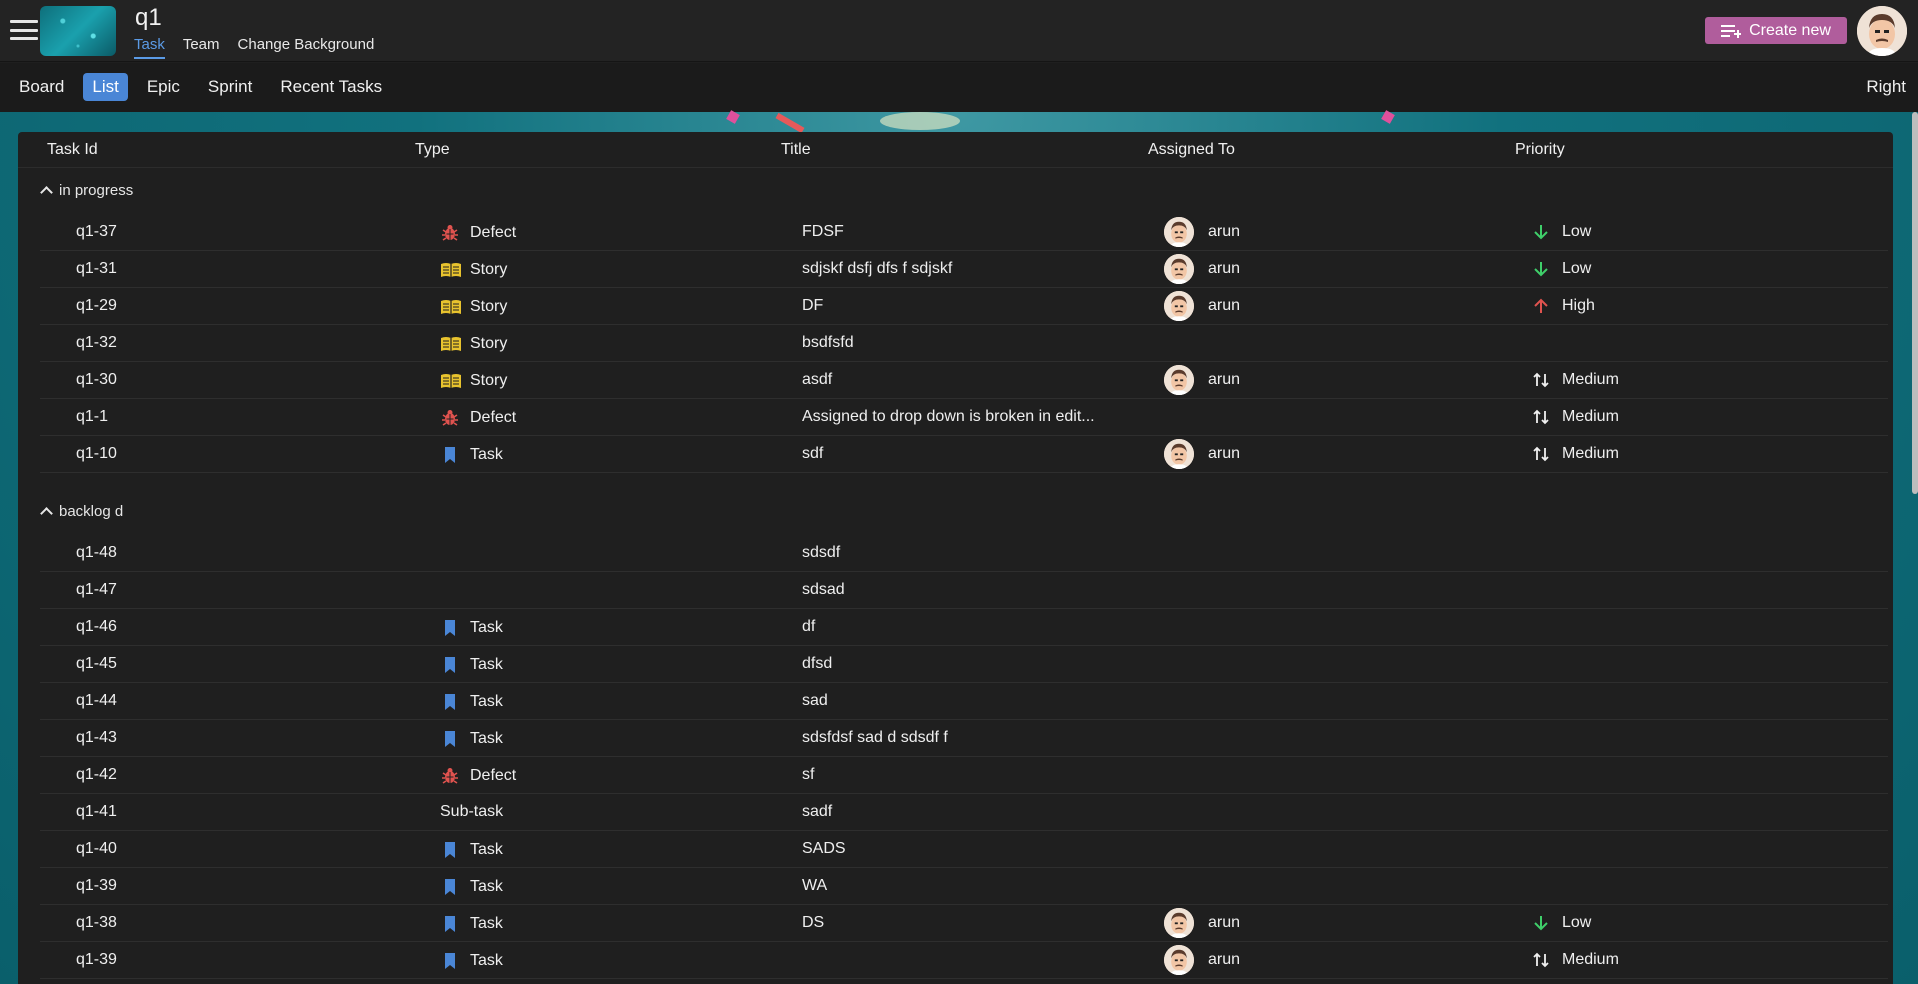 Image resolution: width=1918 pixels, height=984 pixels. I want to click on task-title: asdf, so click(817, 379).